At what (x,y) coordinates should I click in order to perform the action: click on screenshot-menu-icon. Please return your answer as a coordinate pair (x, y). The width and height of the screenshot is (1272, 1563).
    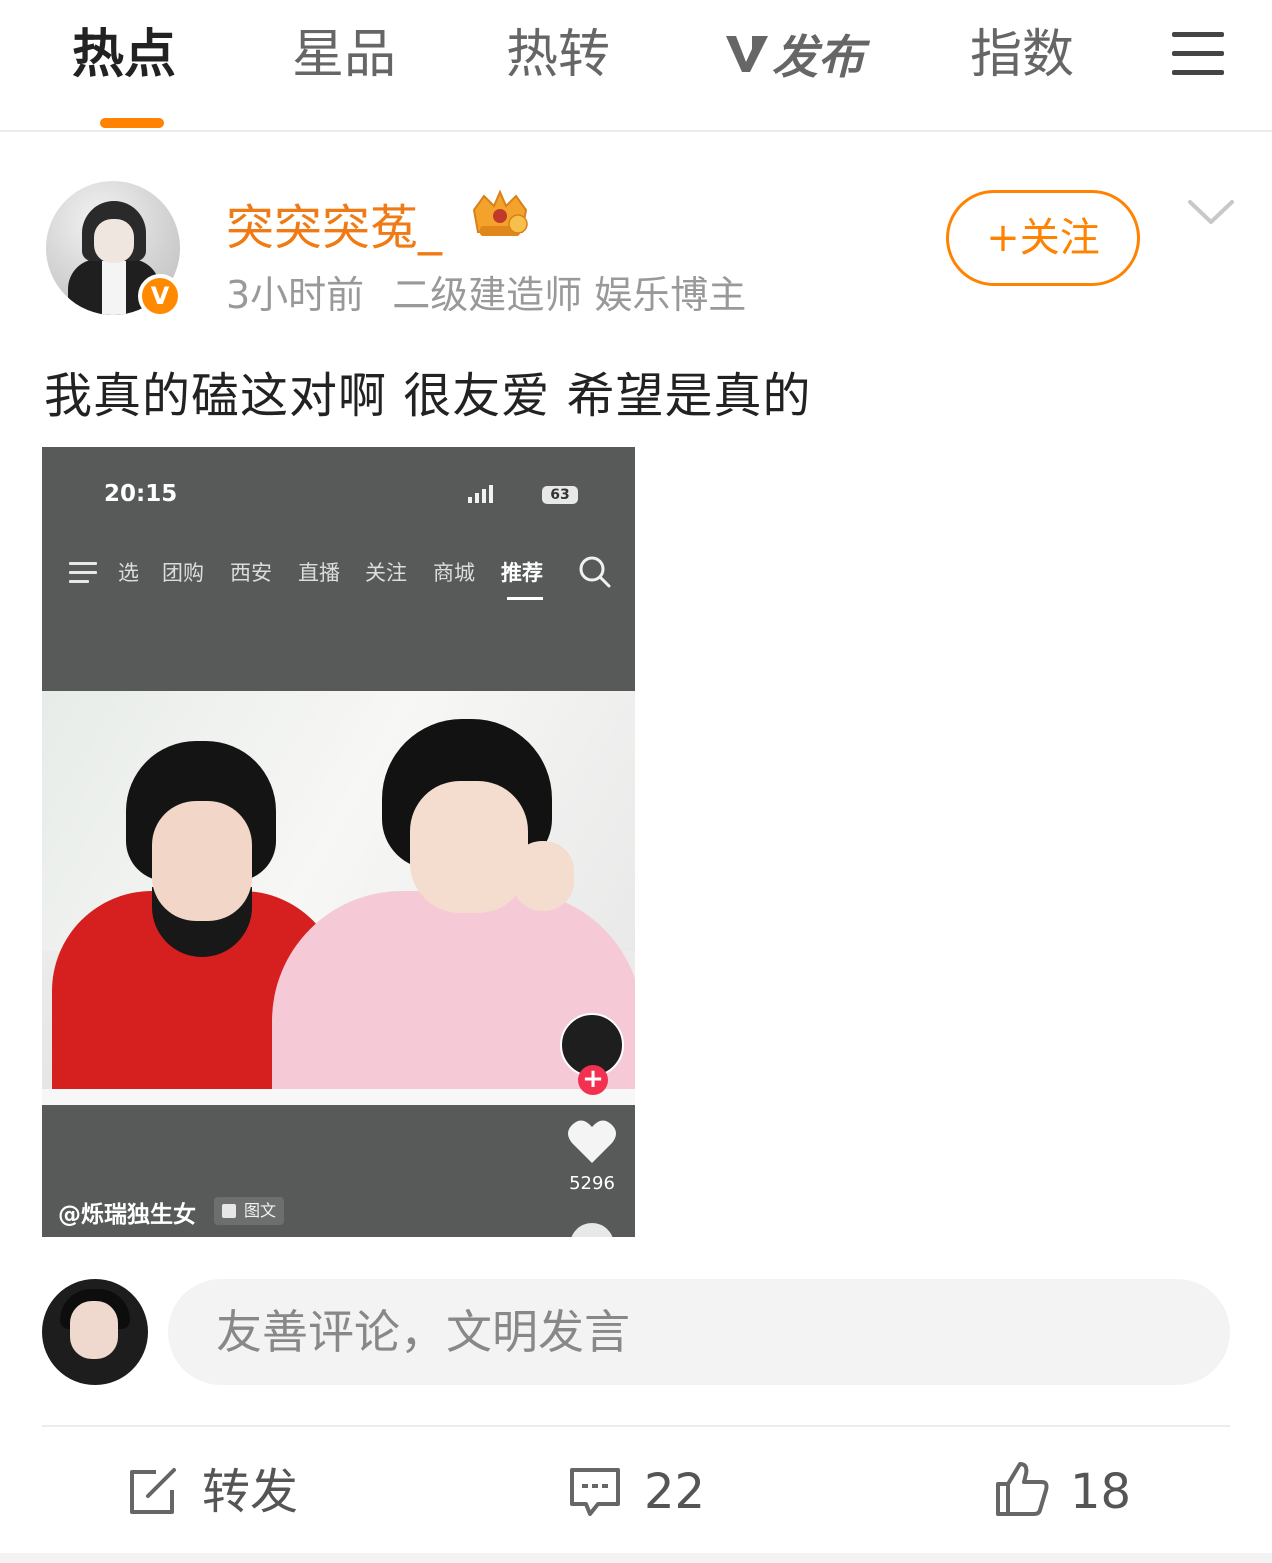
    Looking at the image, I should click on (83, 573).